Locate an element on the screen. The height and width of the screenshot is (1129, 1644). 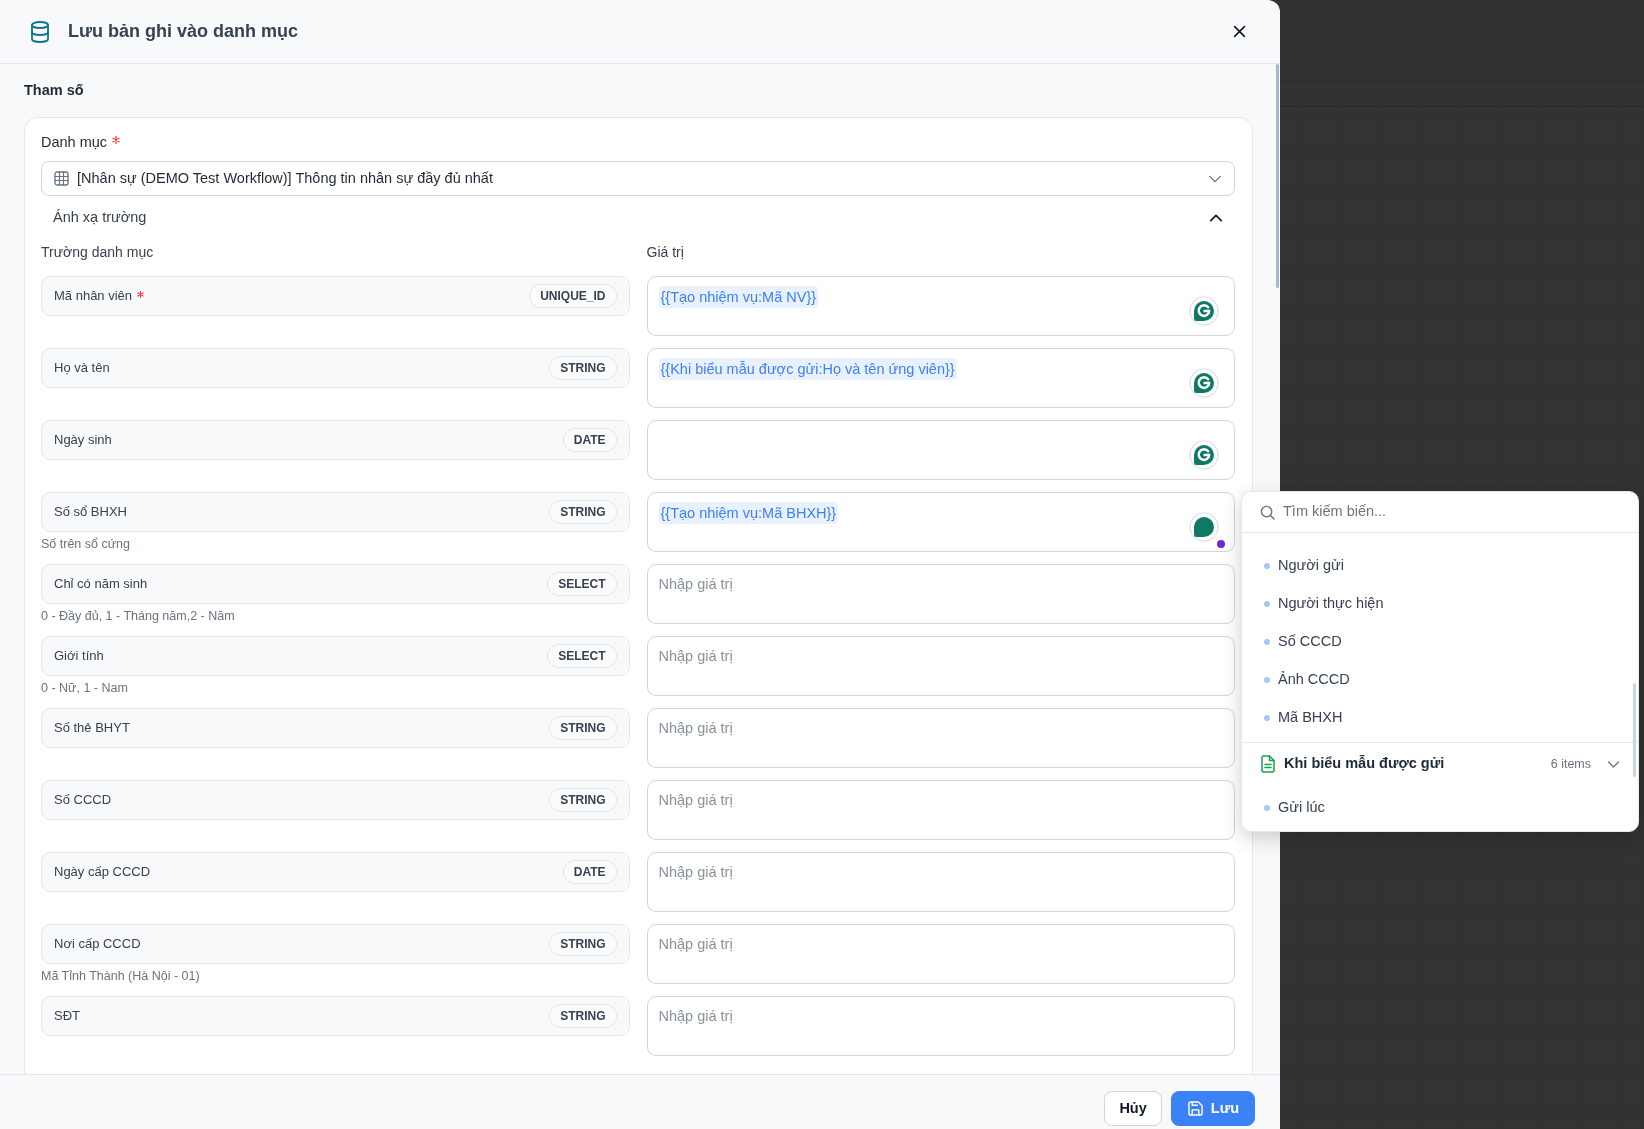
variable-item: Ảnh CCCD is located at coordinates (1440, 680).